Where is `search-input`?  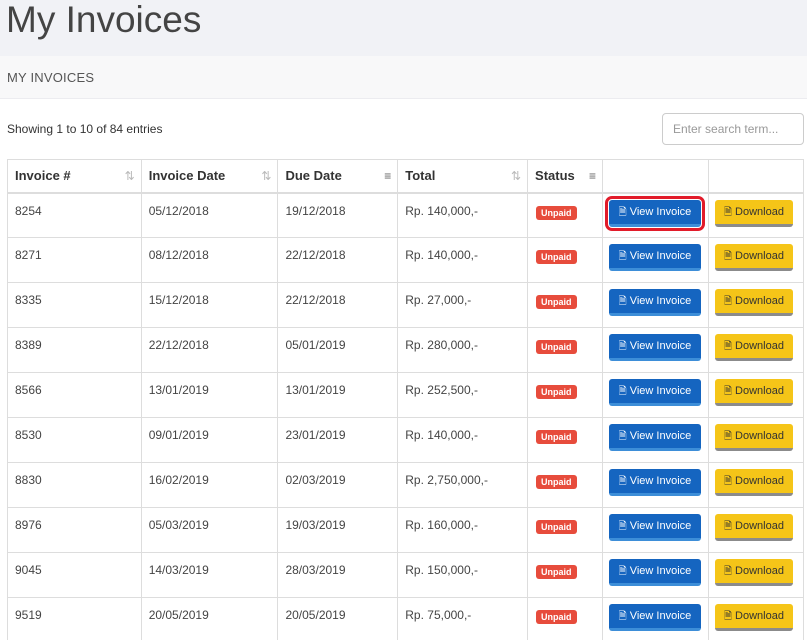 search-input is located at coordinates (733, 129).